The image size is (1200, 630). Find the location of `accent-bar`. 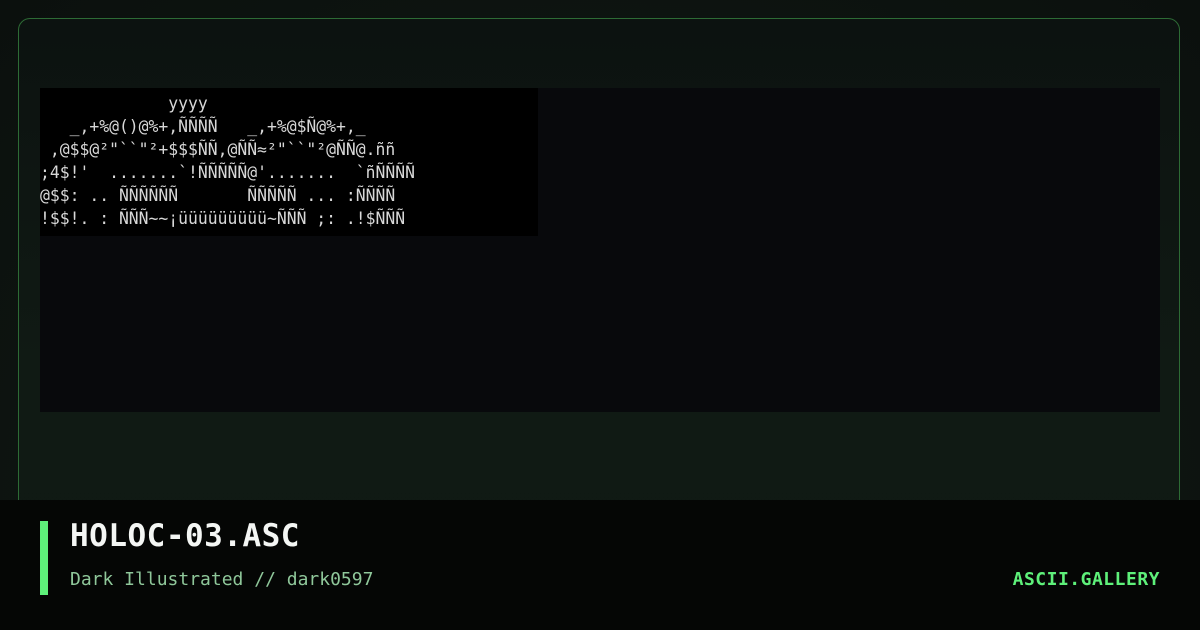

accent-bar is located at coordinates (44, 558).